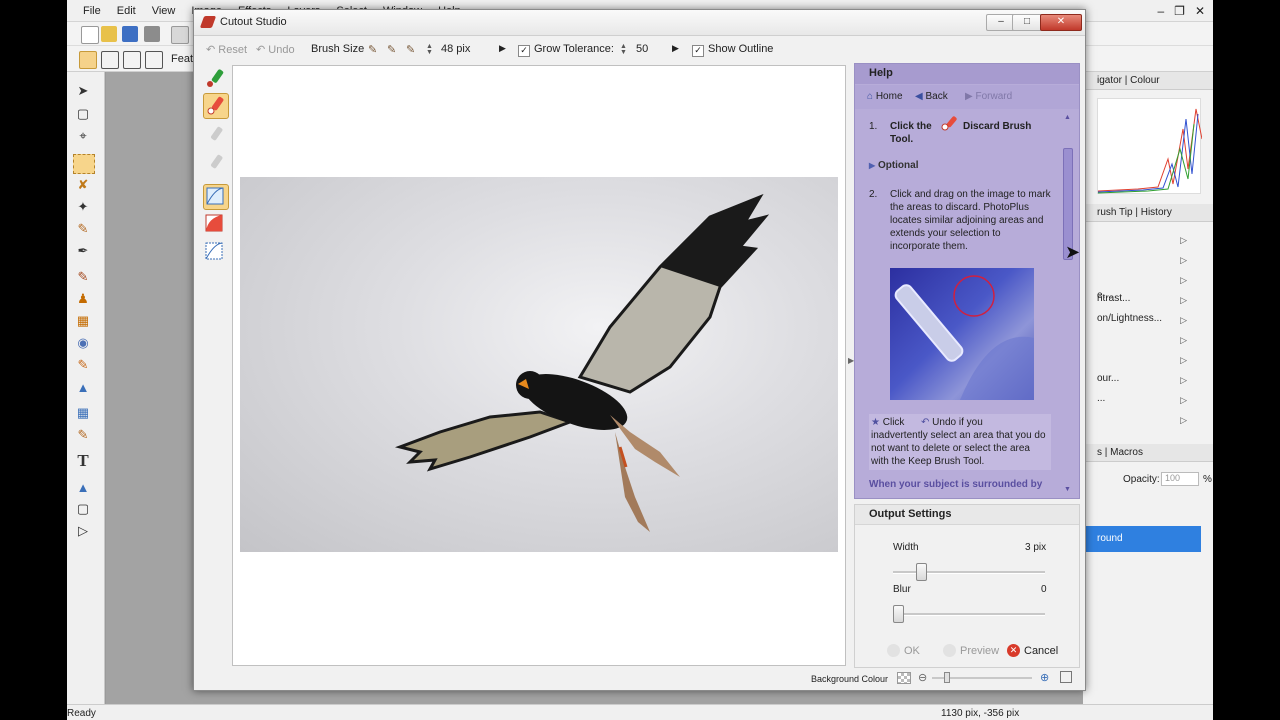 The height and width of the screenshot is (720, 1280). I want to click on help-home-button: ⌂ Home, so click(885, 96).